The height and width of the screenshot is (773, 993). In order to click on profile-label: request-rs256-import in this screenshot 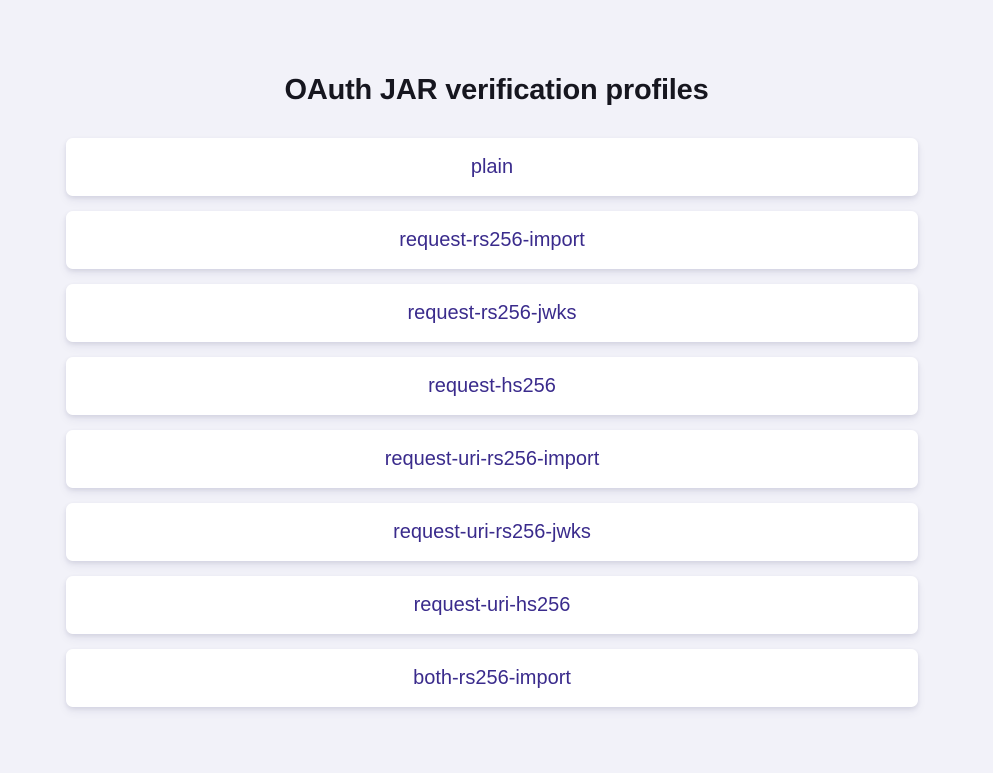, I will do `click(492, 240)`.